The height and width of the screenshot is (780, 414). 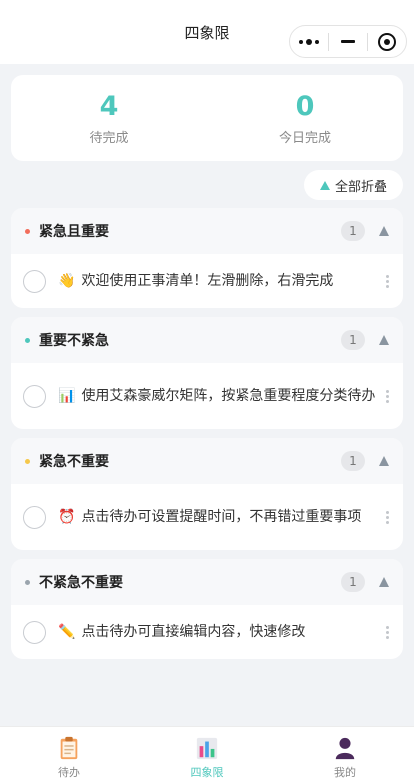 I want to click on todo-text: ⏰ 点击待办可设置提醒时间，不再错过重要事项, so click(x=218, y=517).